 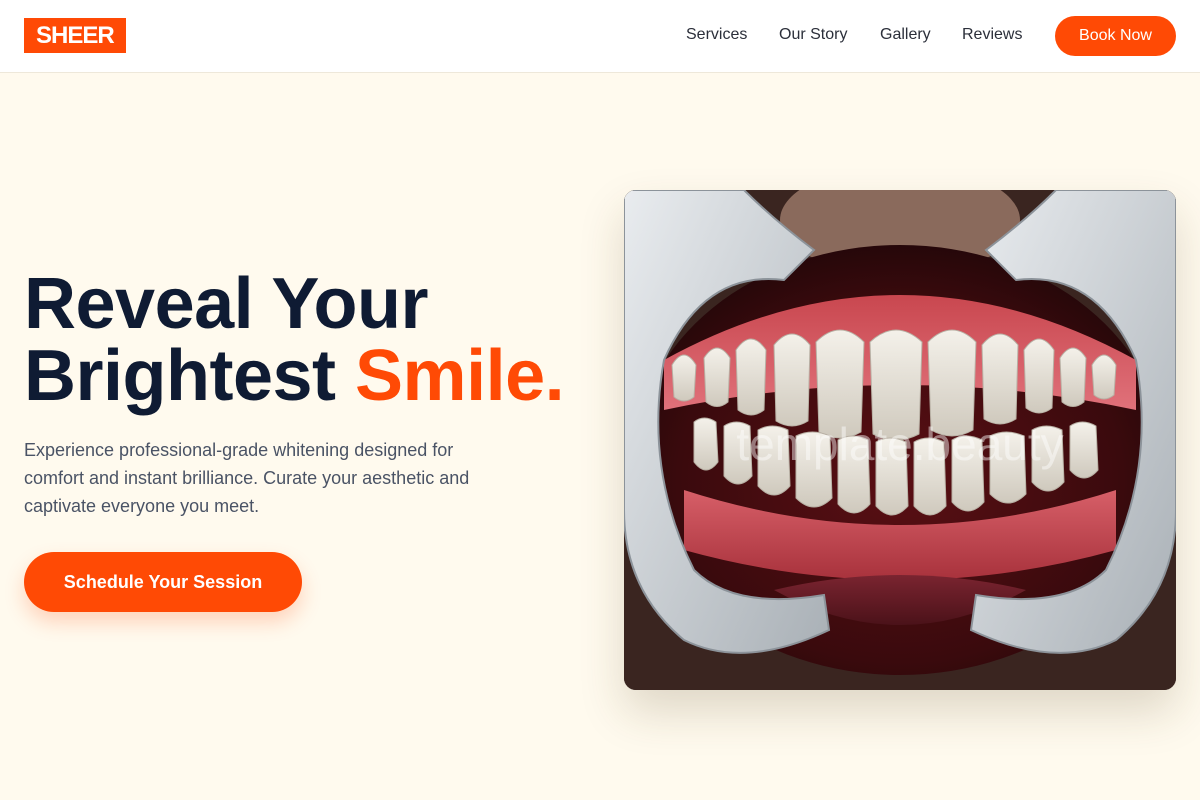 I want to click on hero-title-accent: Smile., so click(x=460, y=376).